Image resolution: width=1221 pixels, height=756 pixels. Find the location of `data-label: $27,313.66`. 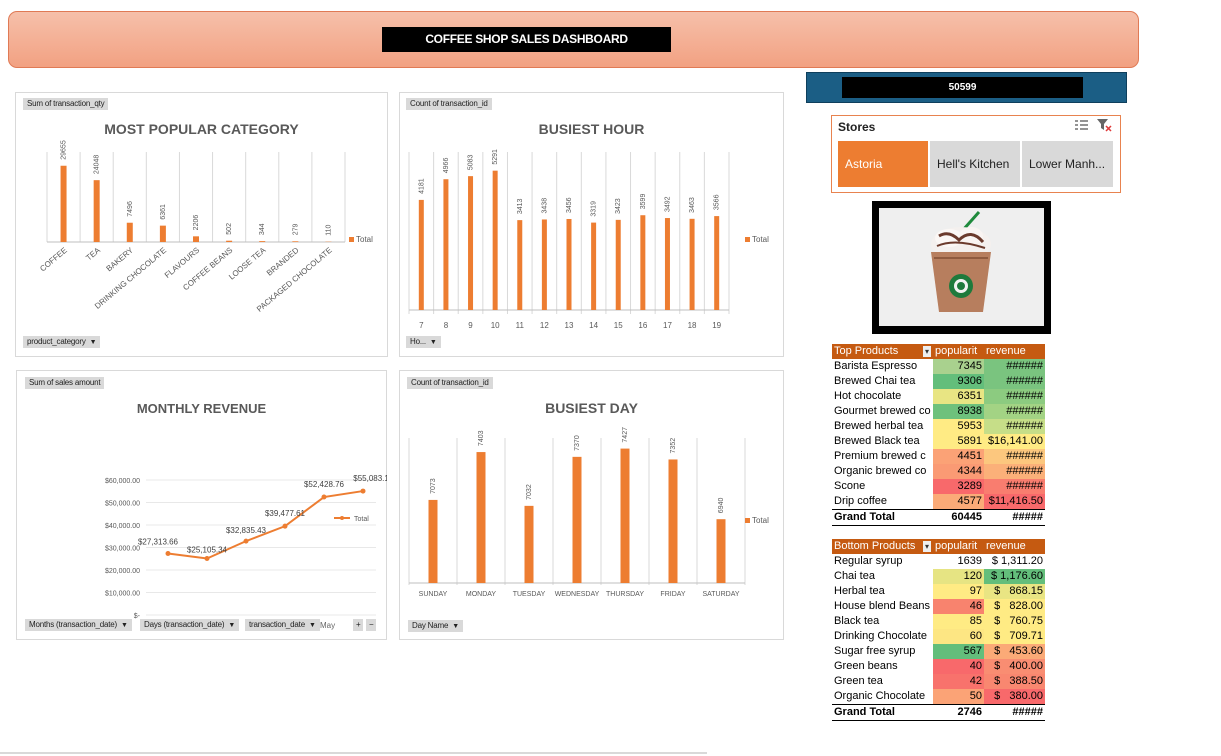

data-label: $27,313.66 is located at coordinates (158, 542).